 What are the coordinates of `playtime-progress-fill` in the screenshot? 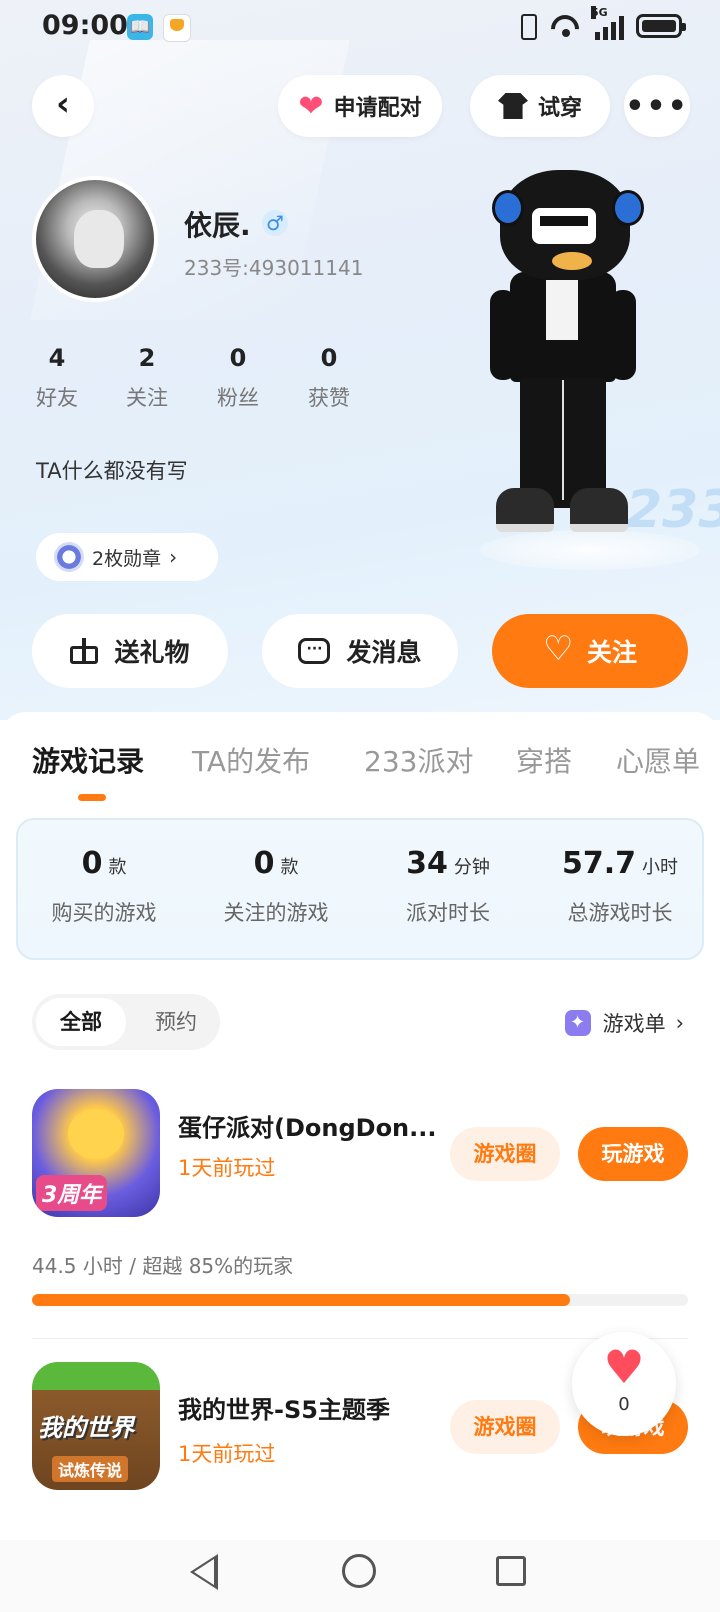 It's located at (301, 1300).